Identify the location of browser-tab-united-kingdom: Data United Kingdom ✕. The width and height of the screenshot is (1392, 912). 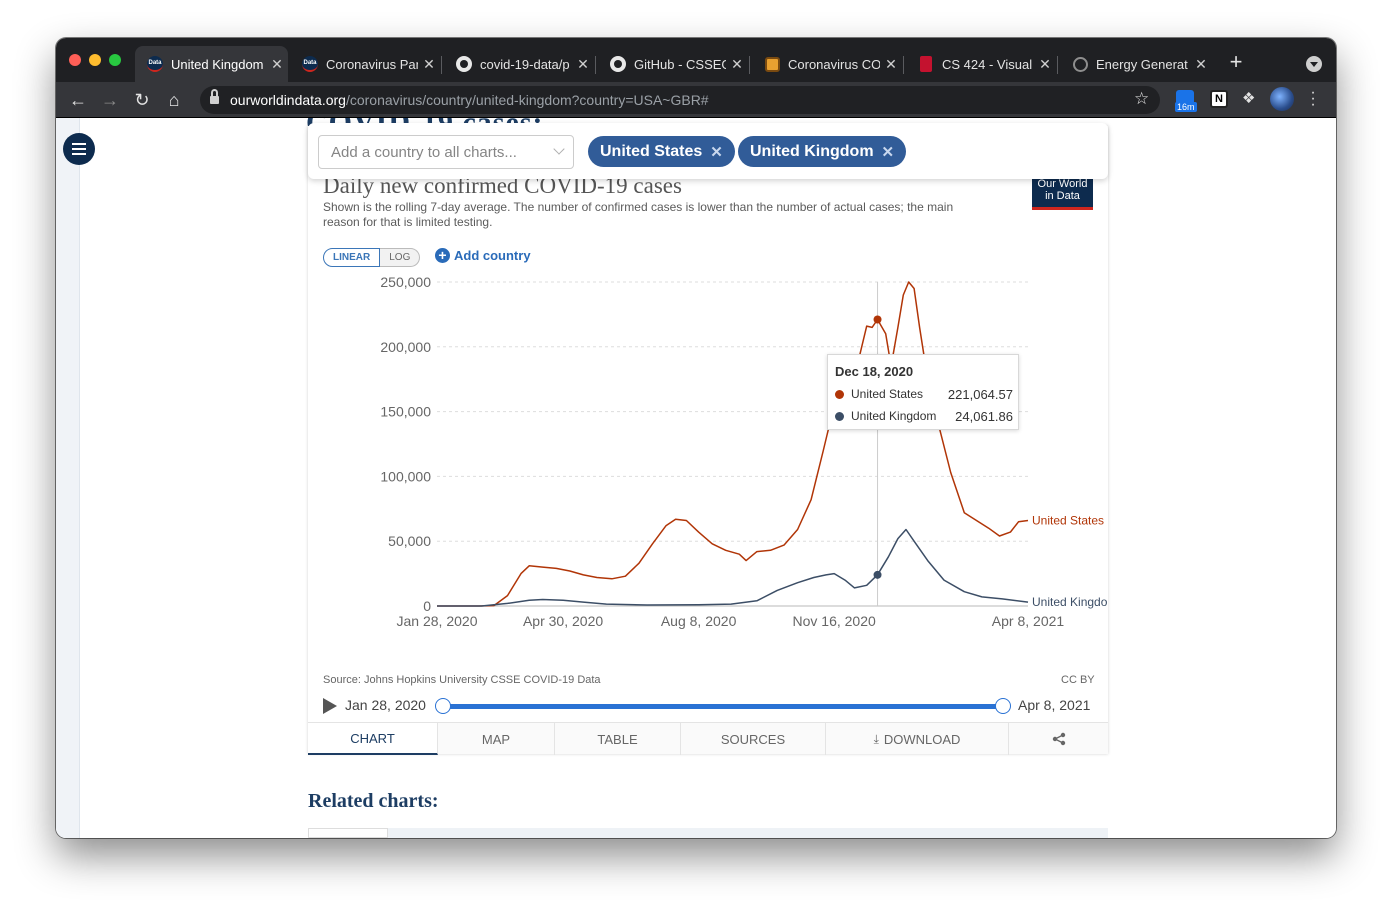
(211, 64).